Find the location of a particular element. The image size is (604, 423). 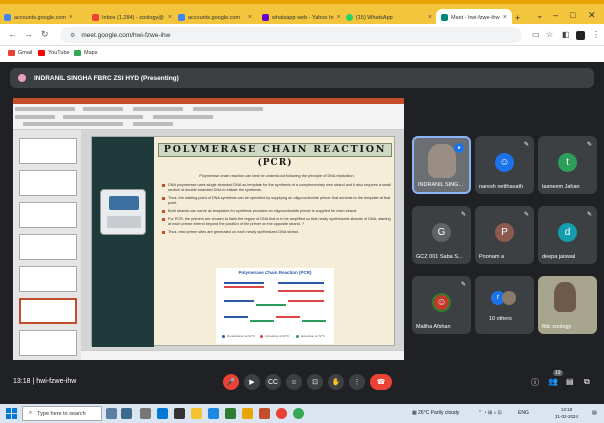

more-options-button: ⋮ is located at coordinates (357, 382).